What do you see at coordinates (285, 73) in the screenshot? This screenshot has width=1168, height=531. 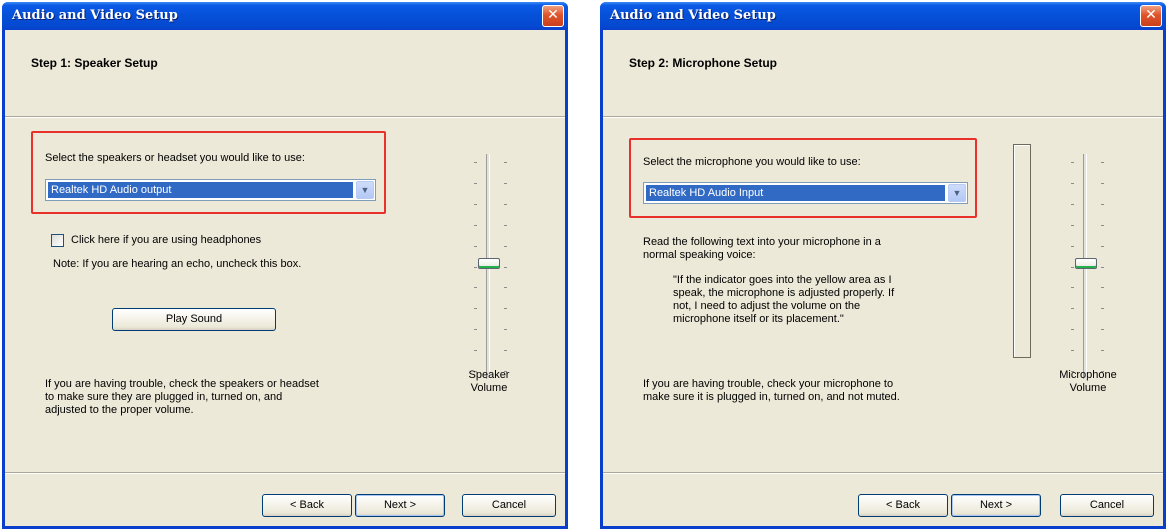 I see `wizard-header: Step 1: Speaker Setup` at bounding box center [285, 73].